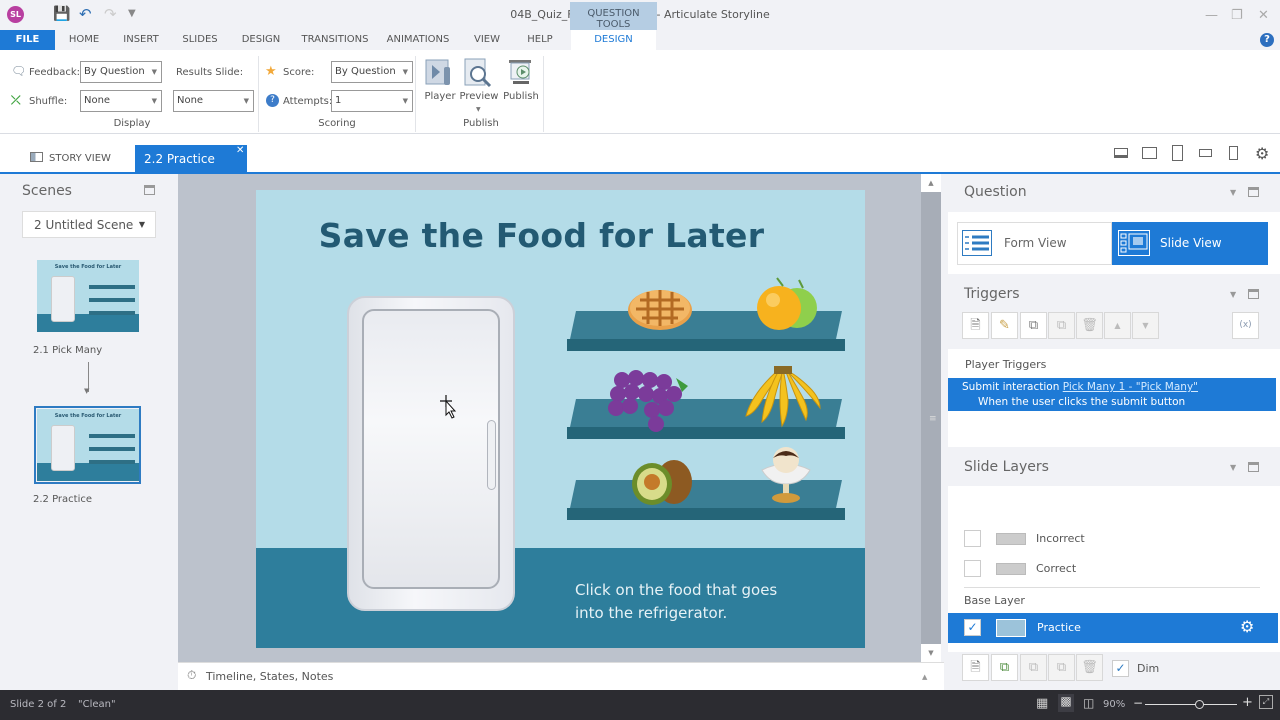 Image resolution: width=1280 pixels, height=720 pixels. What do you see at coordinates (613, 40) in the screenshot?
I see `tab-question-design: DESIGN` at bounding box center [613, 40].